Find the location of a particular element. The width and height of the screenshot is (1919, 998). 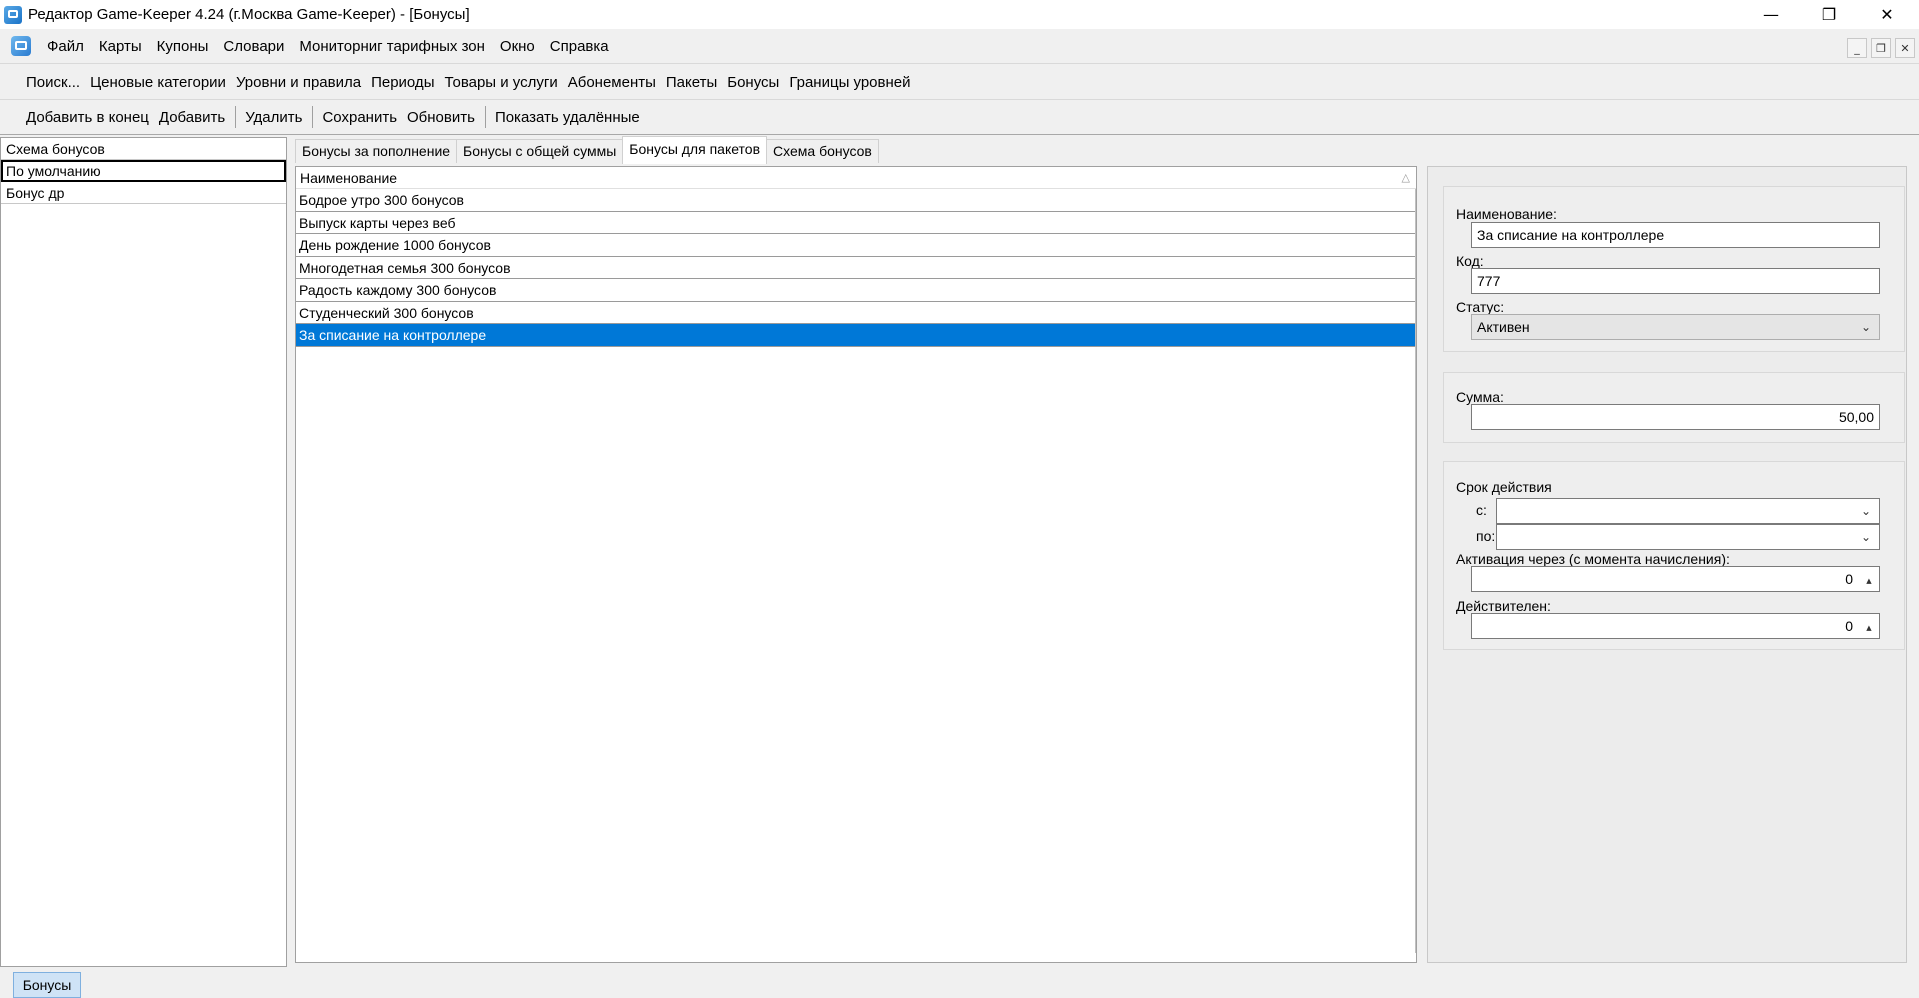

name-field: За списание на контроллере is located at coordinates (1675, 235).